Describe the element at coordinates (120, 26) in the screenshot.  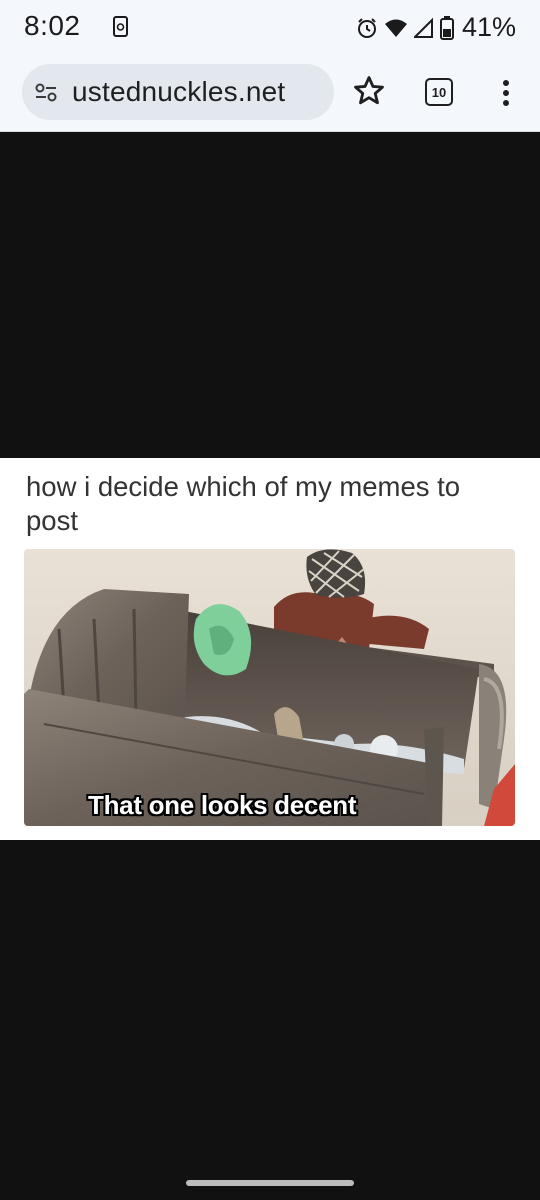
I see `screen-record-icon` at that location.